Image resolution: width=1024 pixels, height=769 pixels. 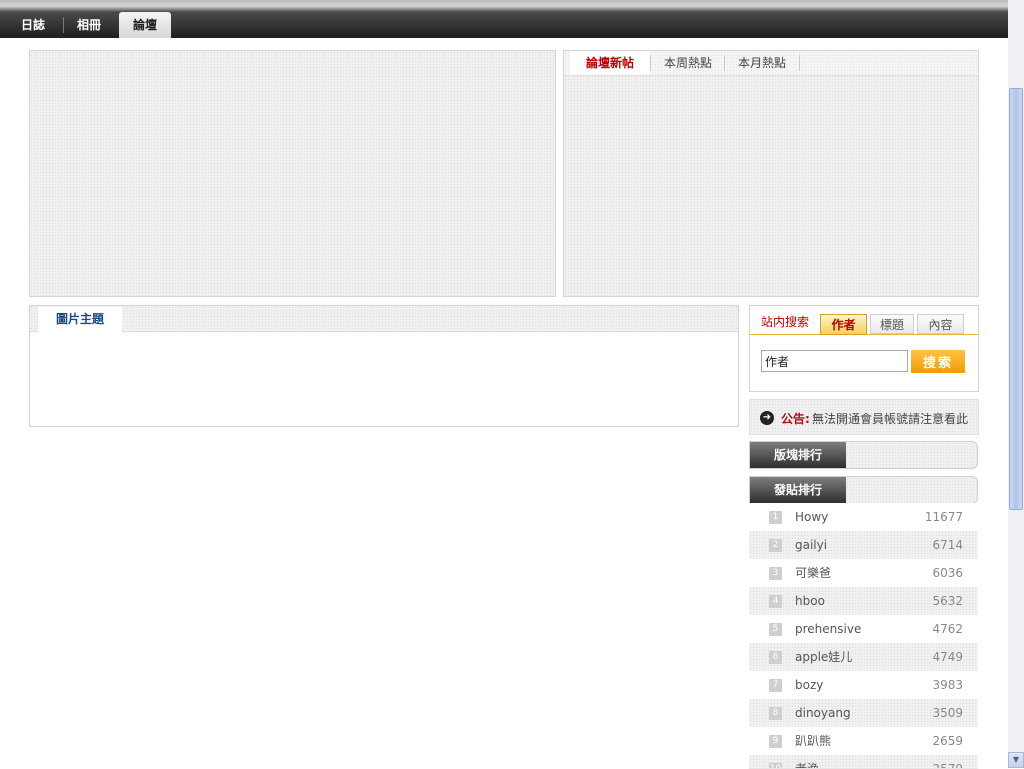 I want to click on ranking-row: 3 可樂爸 6036, so click(x=863, y=573).